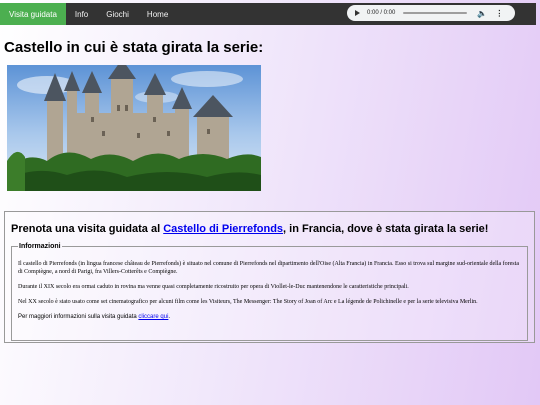  What do you see at coordinates (499, 13) in the screenshot?
I see `more-vert-icon: ⋮` at bounding box center [499, 13].